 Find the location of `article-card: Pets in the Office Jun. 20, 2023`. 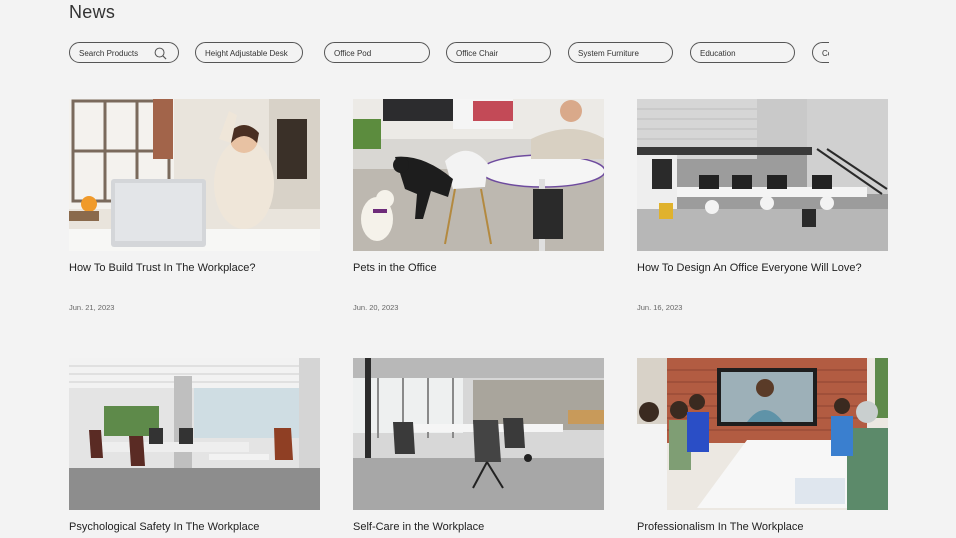

article-card: Pets in the Office Jun. 20, 2023 is located at coordinates (478, 205).